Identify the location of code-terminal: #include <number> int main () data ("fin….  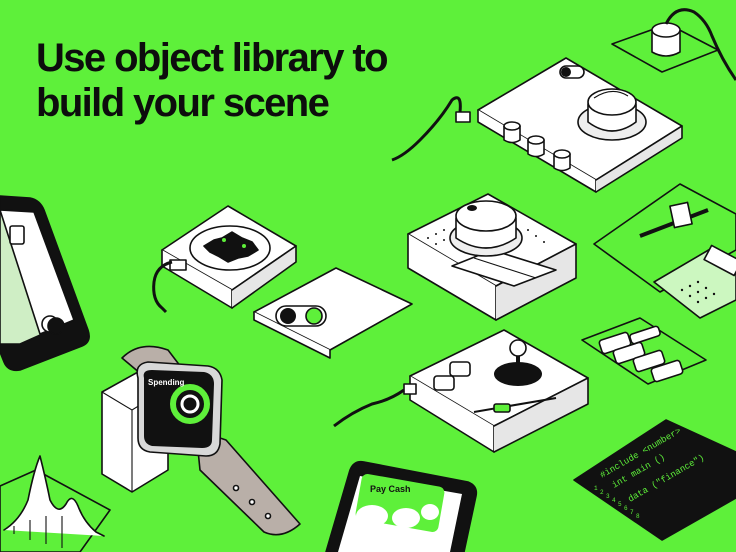
(654, 480).